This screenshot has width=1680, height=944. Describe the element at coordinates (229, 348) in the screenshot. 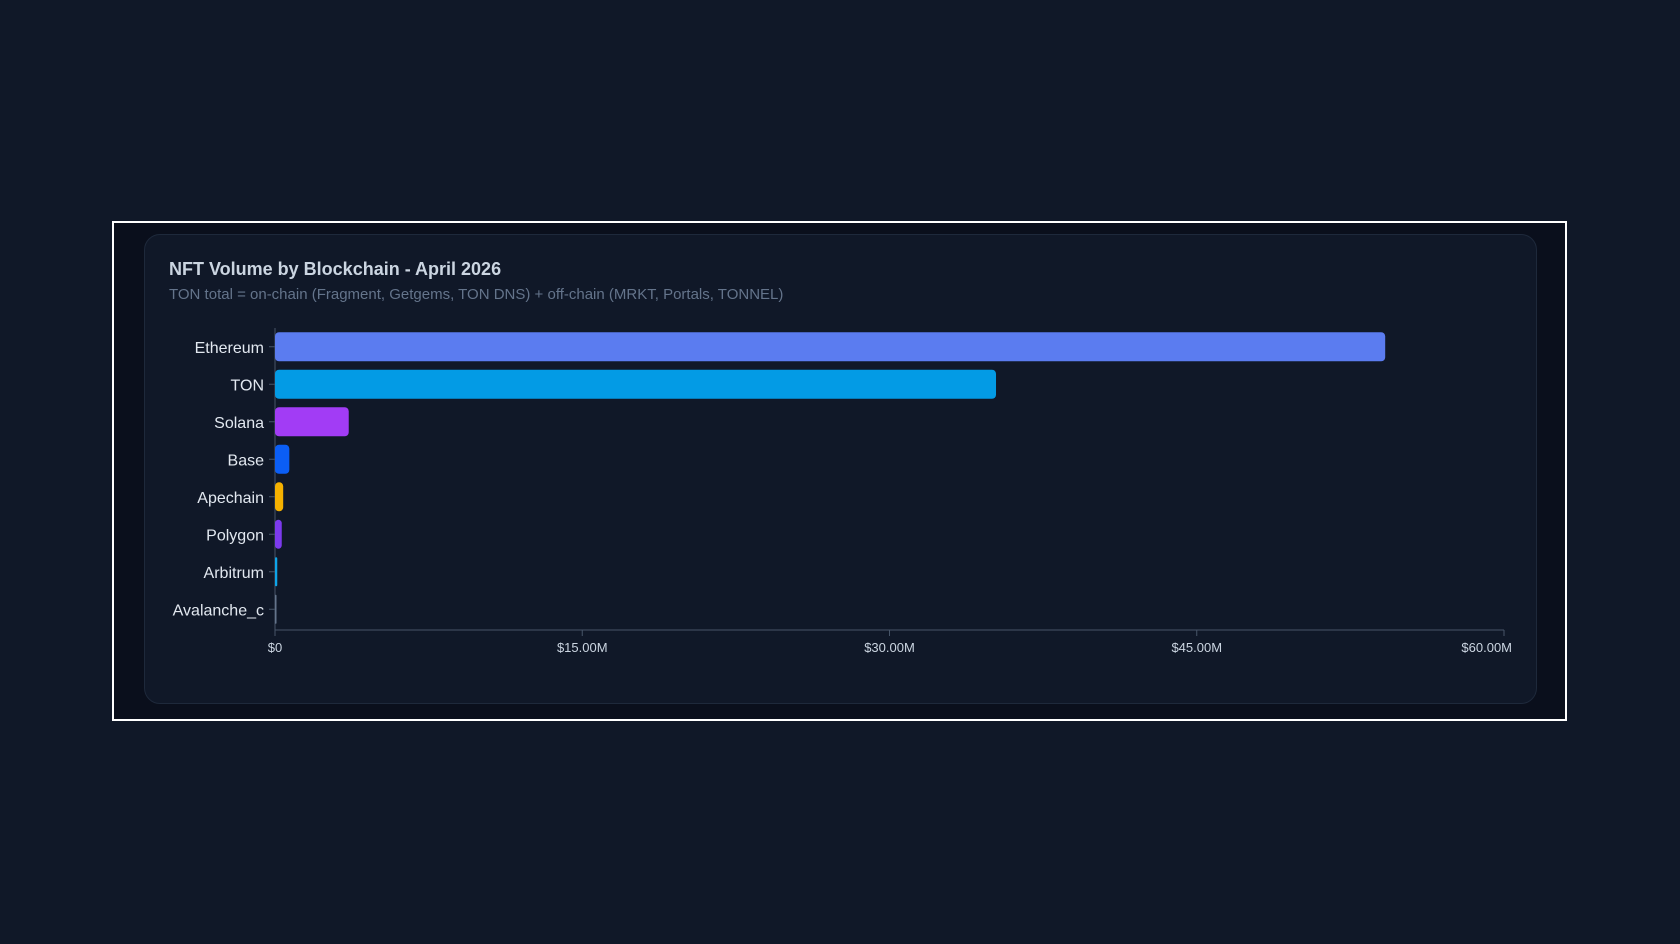

I see `category-label: Ethereum` at that location.